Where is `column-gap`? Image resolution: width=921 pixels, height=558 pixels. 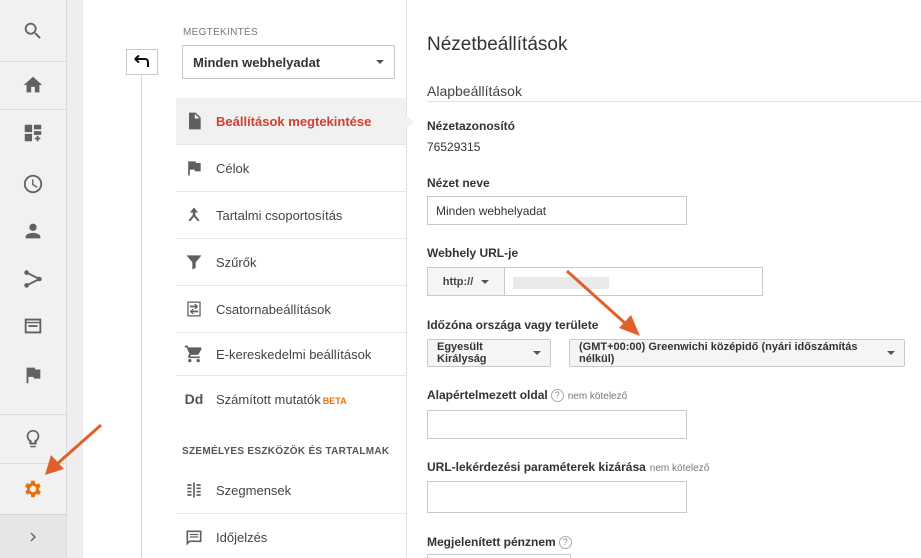 column-gap is located at coordinates (75, 279).